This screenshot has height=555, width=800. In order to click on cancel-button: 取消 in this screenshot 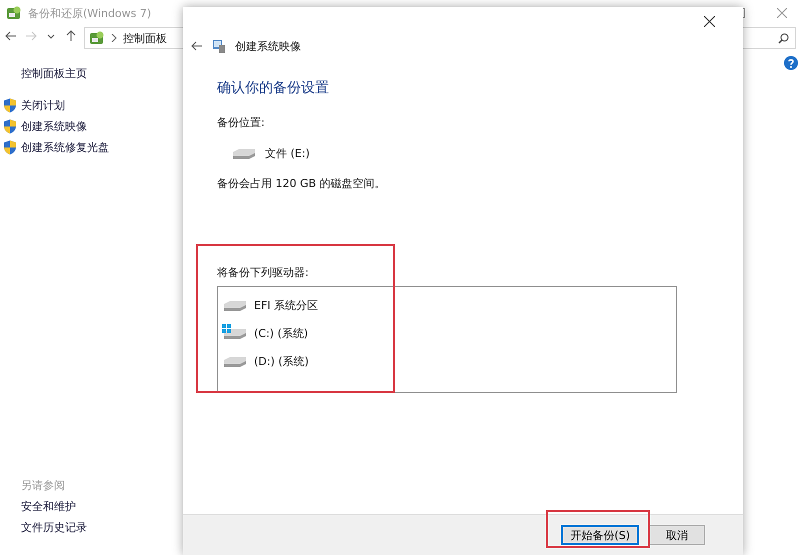, I will do `click(677, 535)`.